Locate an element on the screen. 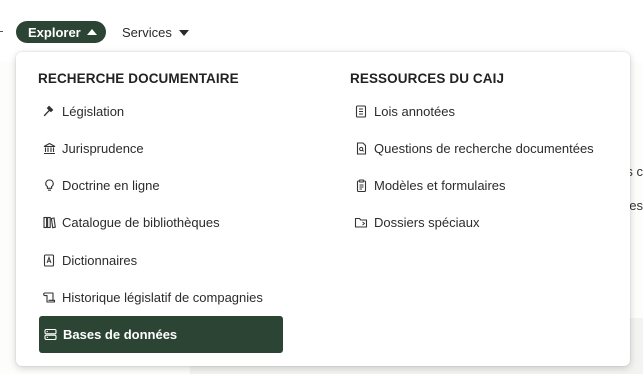 The image size is (643, 374). menu-item-bases-de-donnees: Bases de données is located at coordinates (161, 334).